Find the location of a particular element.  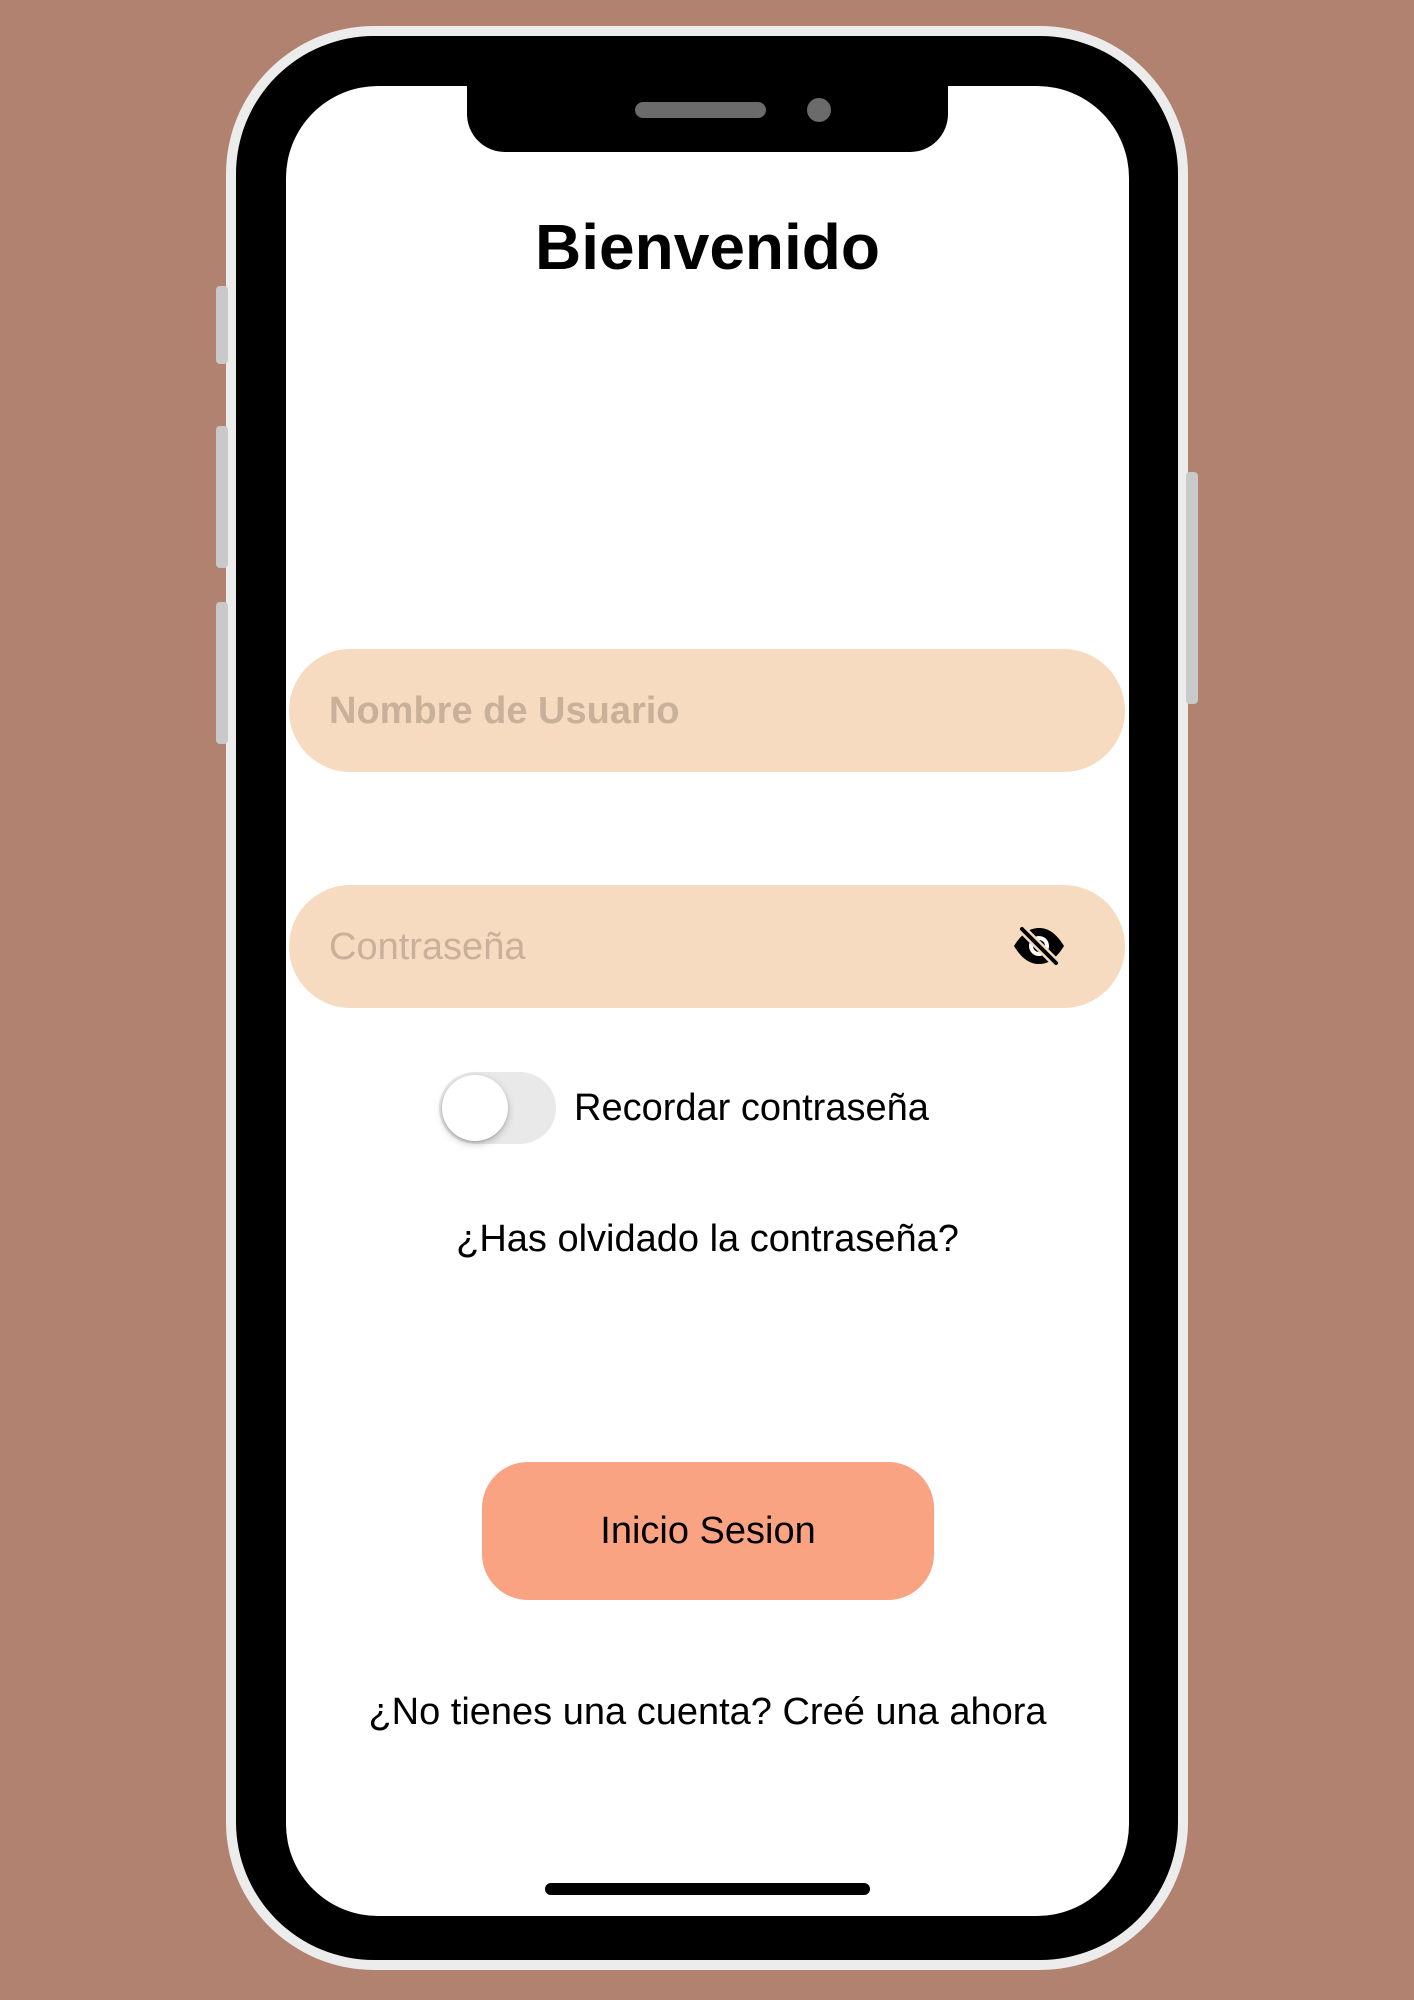

username-field is located at coordinates (707, 711).